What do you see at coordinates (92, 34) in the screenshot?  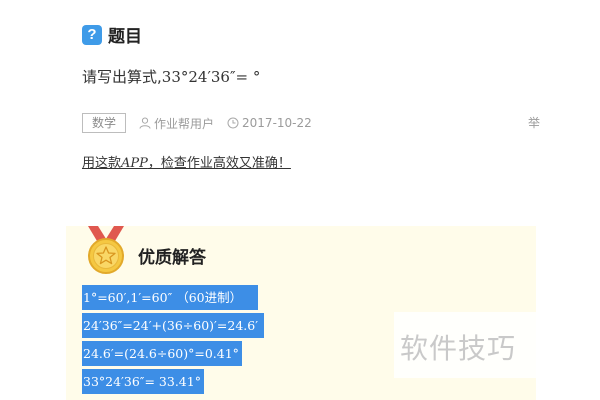 I see `question-mark-icon: ?` at bounding box center [92, 34].